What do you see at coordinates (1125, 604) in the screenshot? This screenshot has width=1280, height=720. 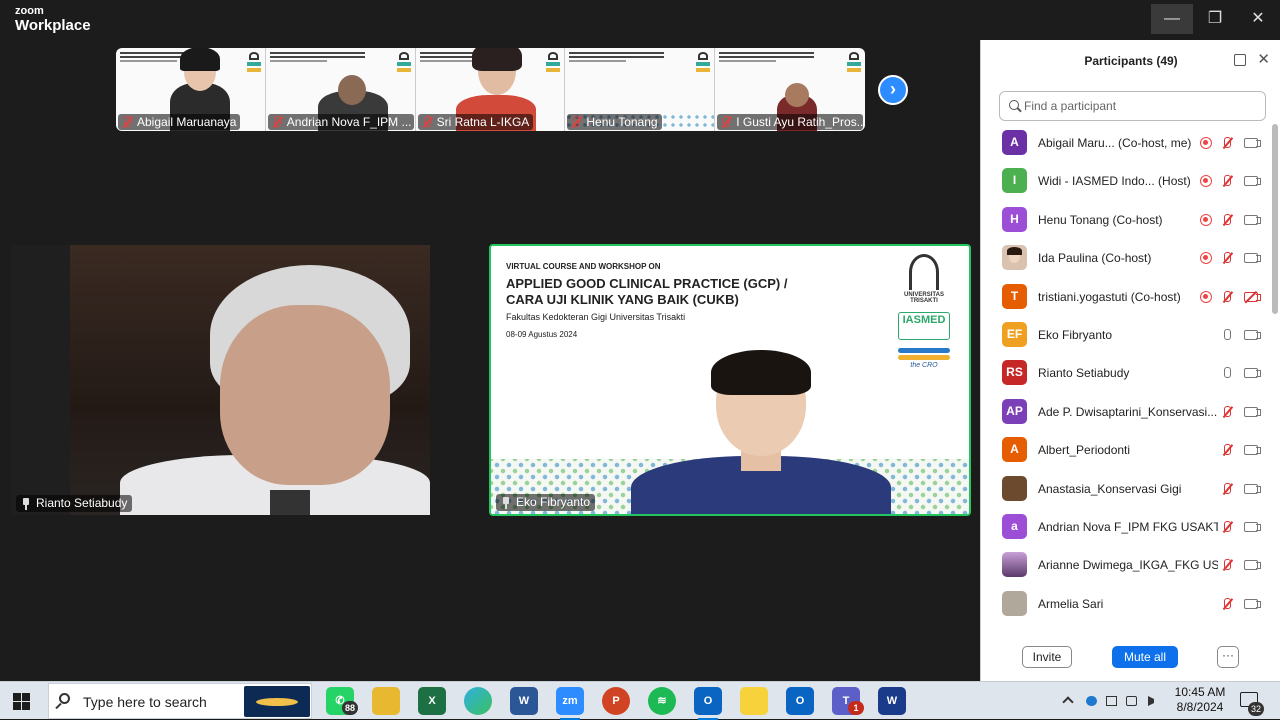 I see `participant-row: Armelia Sari` at bounding box center [1125, 604].